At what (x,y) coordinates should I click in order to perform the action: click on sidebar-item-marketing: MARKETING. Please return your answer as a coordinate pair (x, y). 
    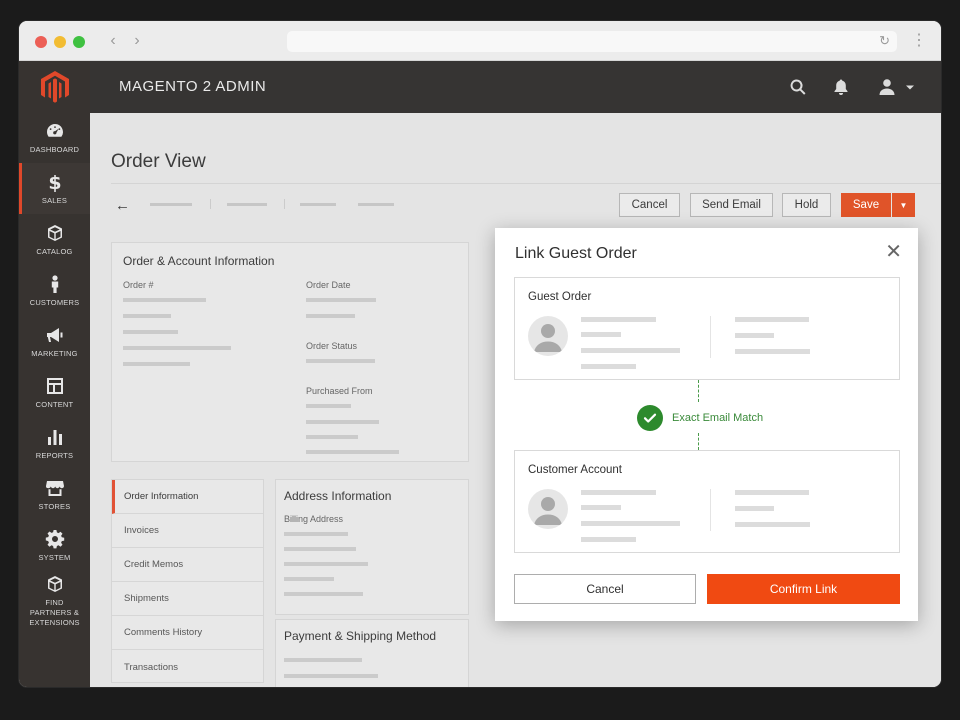
    Looking at the image, I should click on (54, 341).